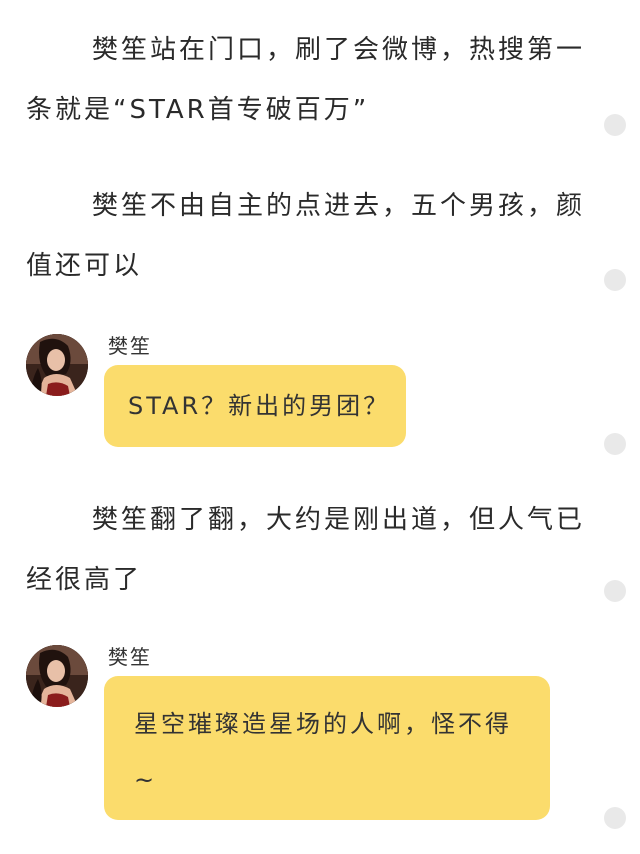 The height and width of the screenshot is (854, 640). I want to click on chat-bubble: 星空璀璨造星场的人啊，怪不得~, so click(327, 748).